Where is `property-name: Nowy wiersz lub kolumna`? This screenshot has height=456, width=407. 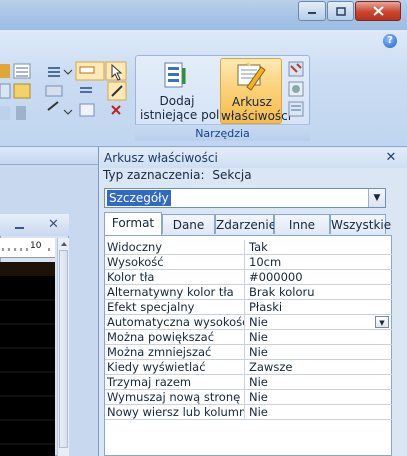 property-name: Nowy wiersz lub kolumna is located at coordinates (176, 412).